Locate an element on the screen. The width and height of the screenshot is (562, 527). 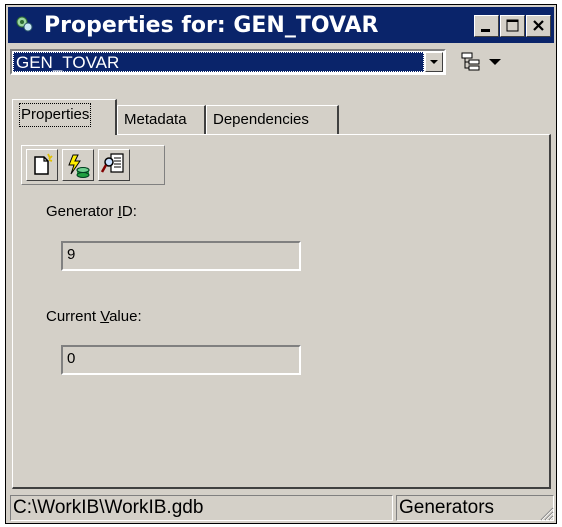
search-document-icon is located at coordinates (112, 163).